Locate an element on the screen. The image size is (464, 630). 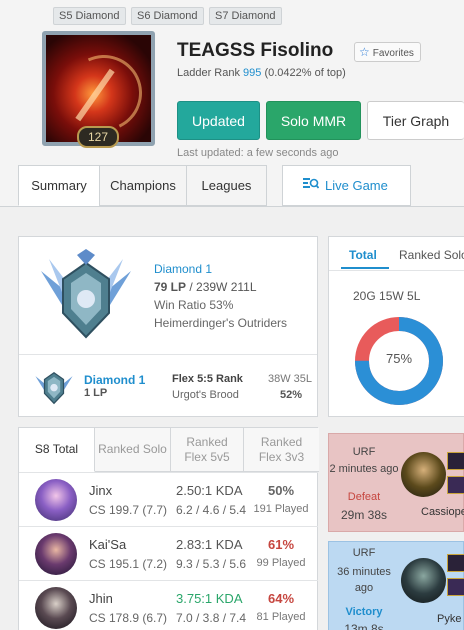
last-updated: Last updated: a few seconds ago is located at coordinates (258, 153).